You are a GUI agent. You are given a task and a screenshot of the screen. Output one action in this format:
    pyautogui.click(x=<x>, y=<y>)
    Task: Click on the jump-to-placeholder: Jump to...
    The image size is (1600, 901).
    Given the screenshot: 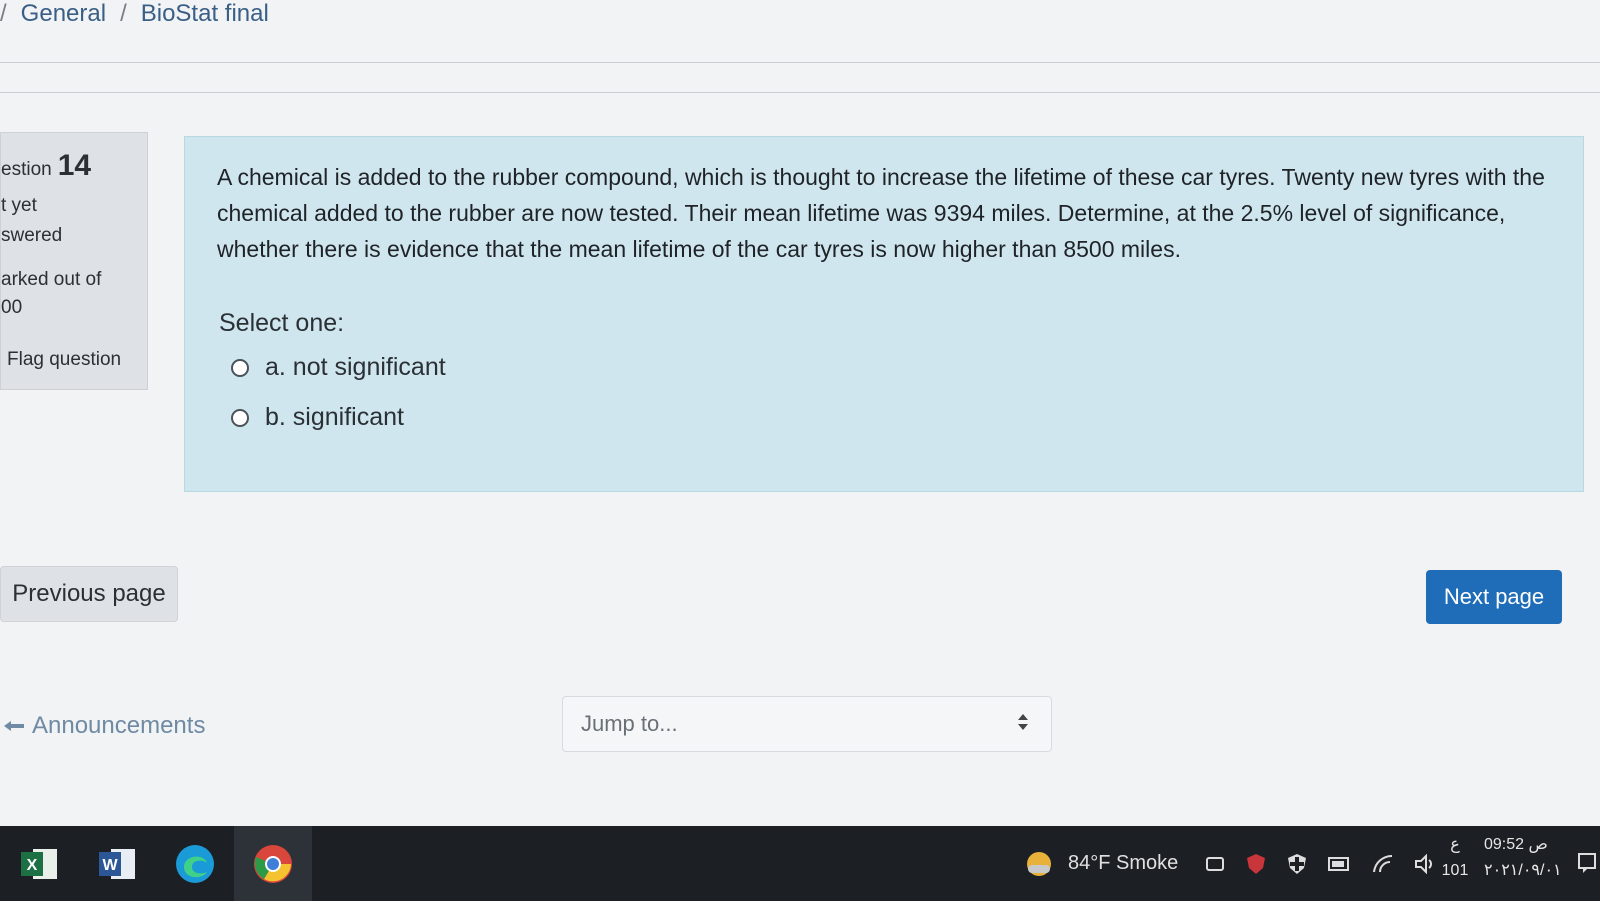 What is the action you would take?
    pyautogui.click(x=629, y=723)
    